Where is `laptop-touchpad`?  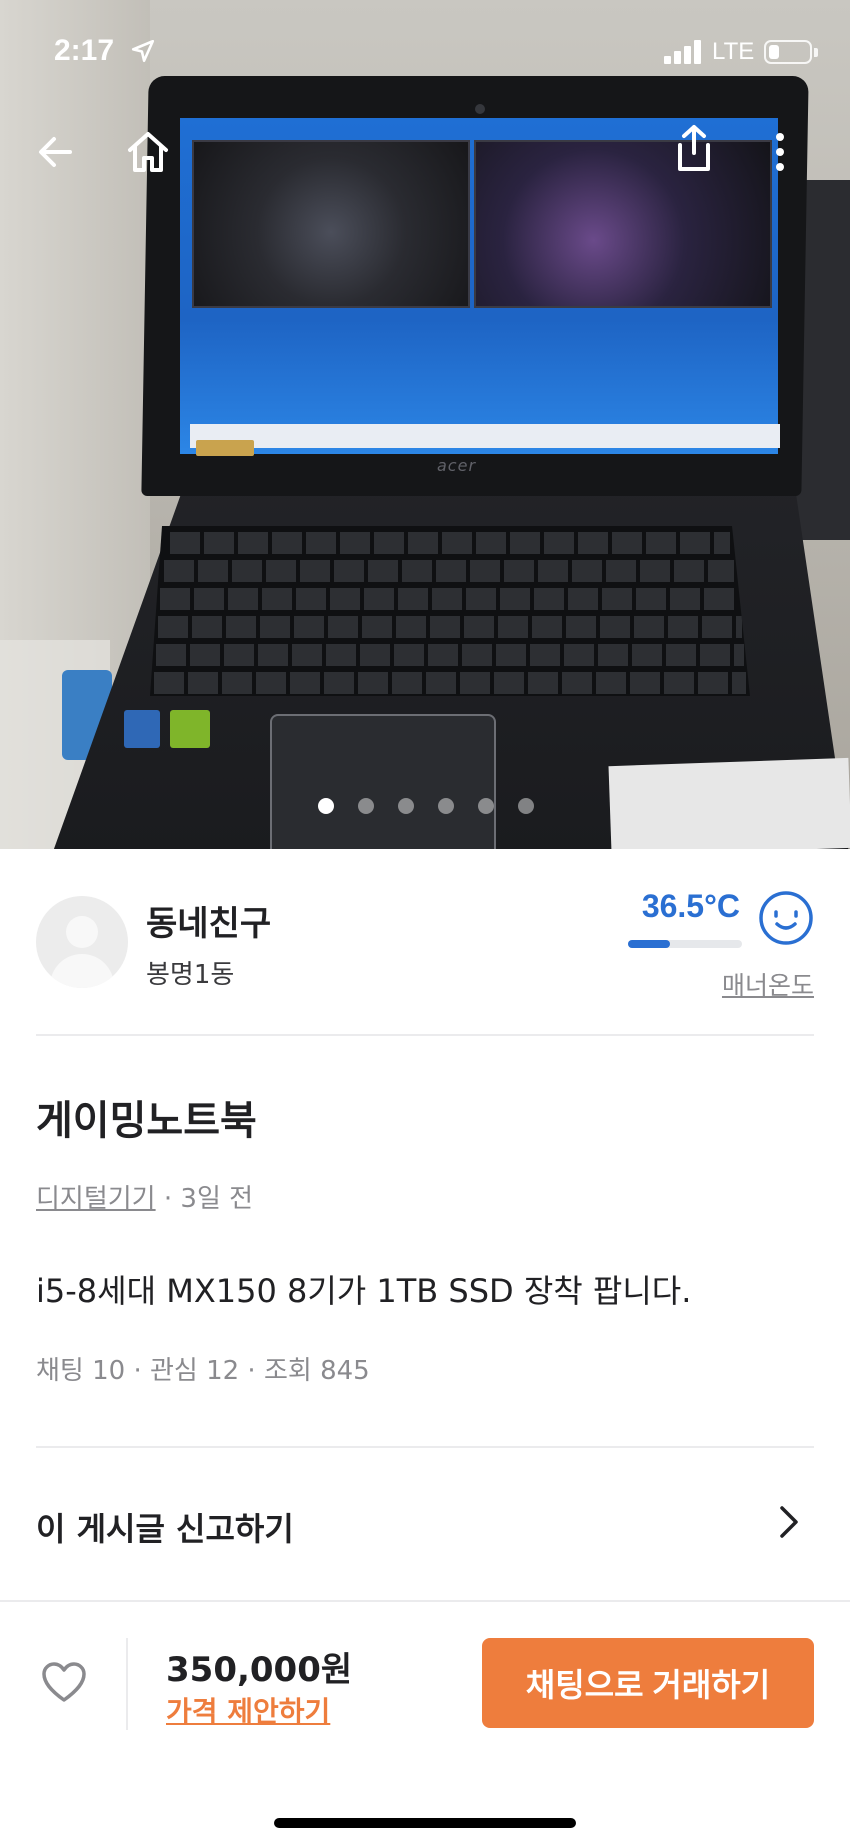
laptop-touchpad is located at coordinates (383, 781).